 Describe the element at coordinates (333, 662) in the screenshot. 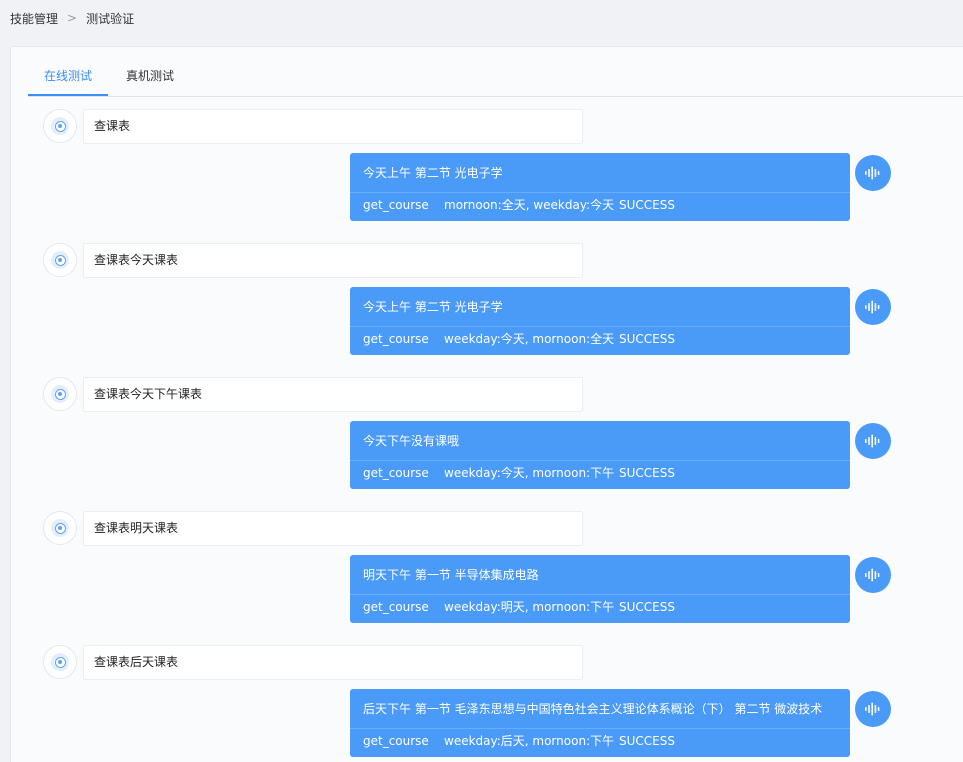

I see `user-message-bubble: 查课表后天课表` at that location.